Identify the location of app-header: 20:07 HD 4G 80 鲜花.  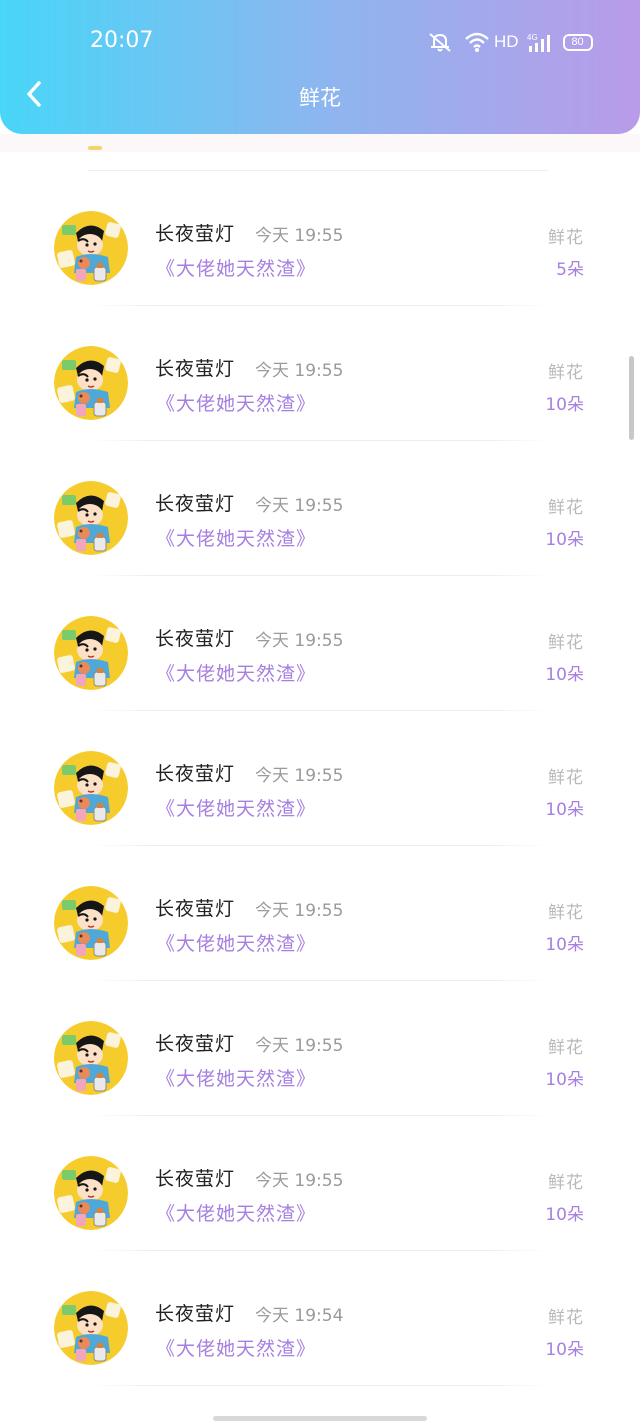
(320, 67).